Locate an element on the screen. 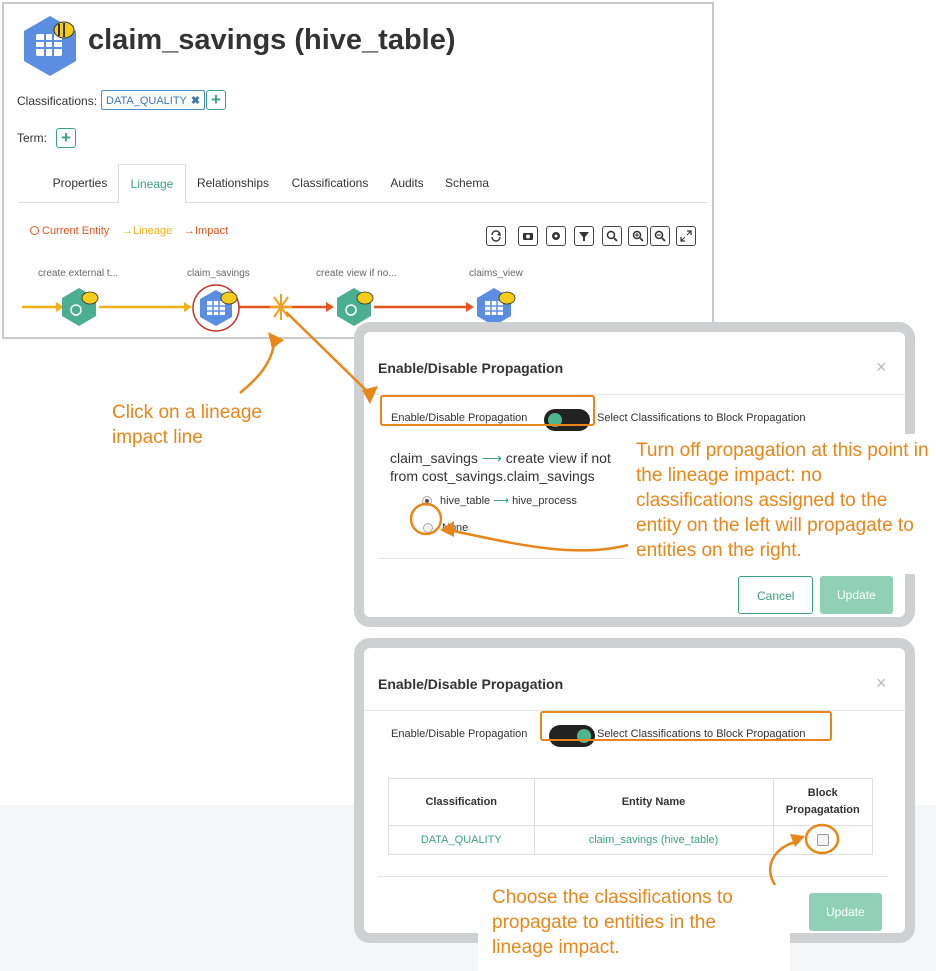 The image size is (936, 971). classifications-label: Classifications: is located at coordinates (57, 101).